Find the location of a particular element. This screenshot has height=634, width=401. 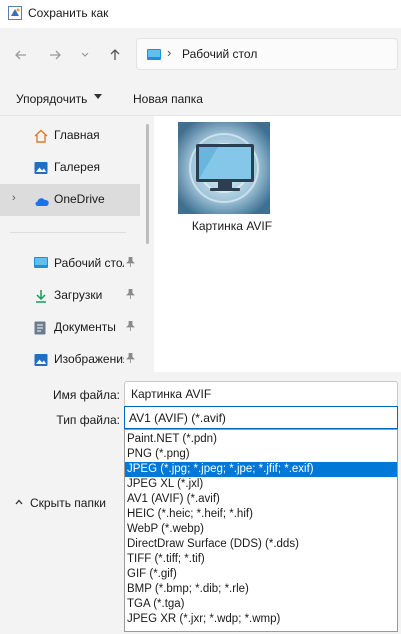

filetype-option: WebP (*.webp) is located at coordinates (261, 529).